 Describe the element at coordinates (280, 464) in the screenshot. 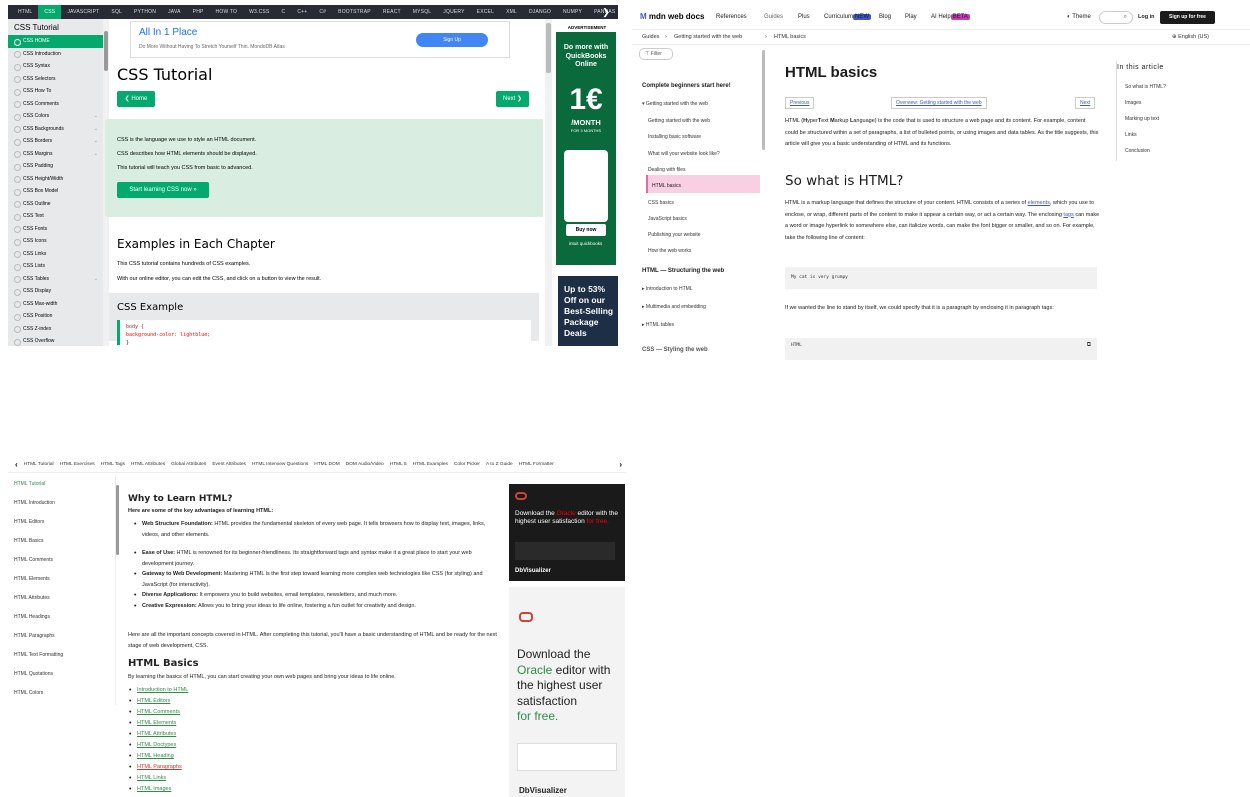

I see `nav-tab: HTML Interview Questions` at that location.